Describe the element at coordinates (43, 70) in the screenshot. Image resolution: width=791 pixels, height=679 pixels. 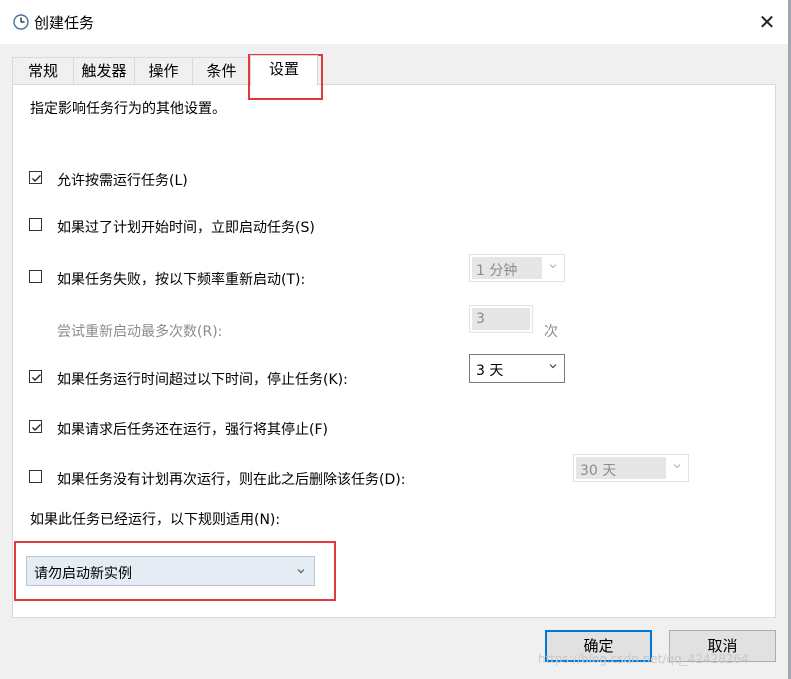
I see `tab-general: 常规` at that location.